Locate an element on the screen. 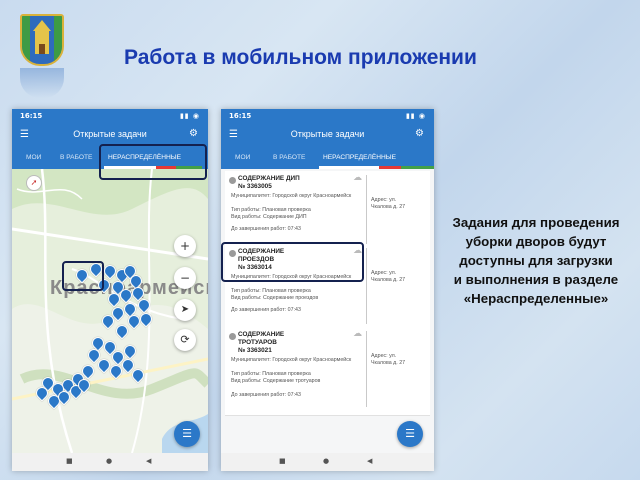 The width and height of the screenshot is (640, 480). task-work-kind: Вид работы: Содержание проездов is located at coordinates (275, 298).